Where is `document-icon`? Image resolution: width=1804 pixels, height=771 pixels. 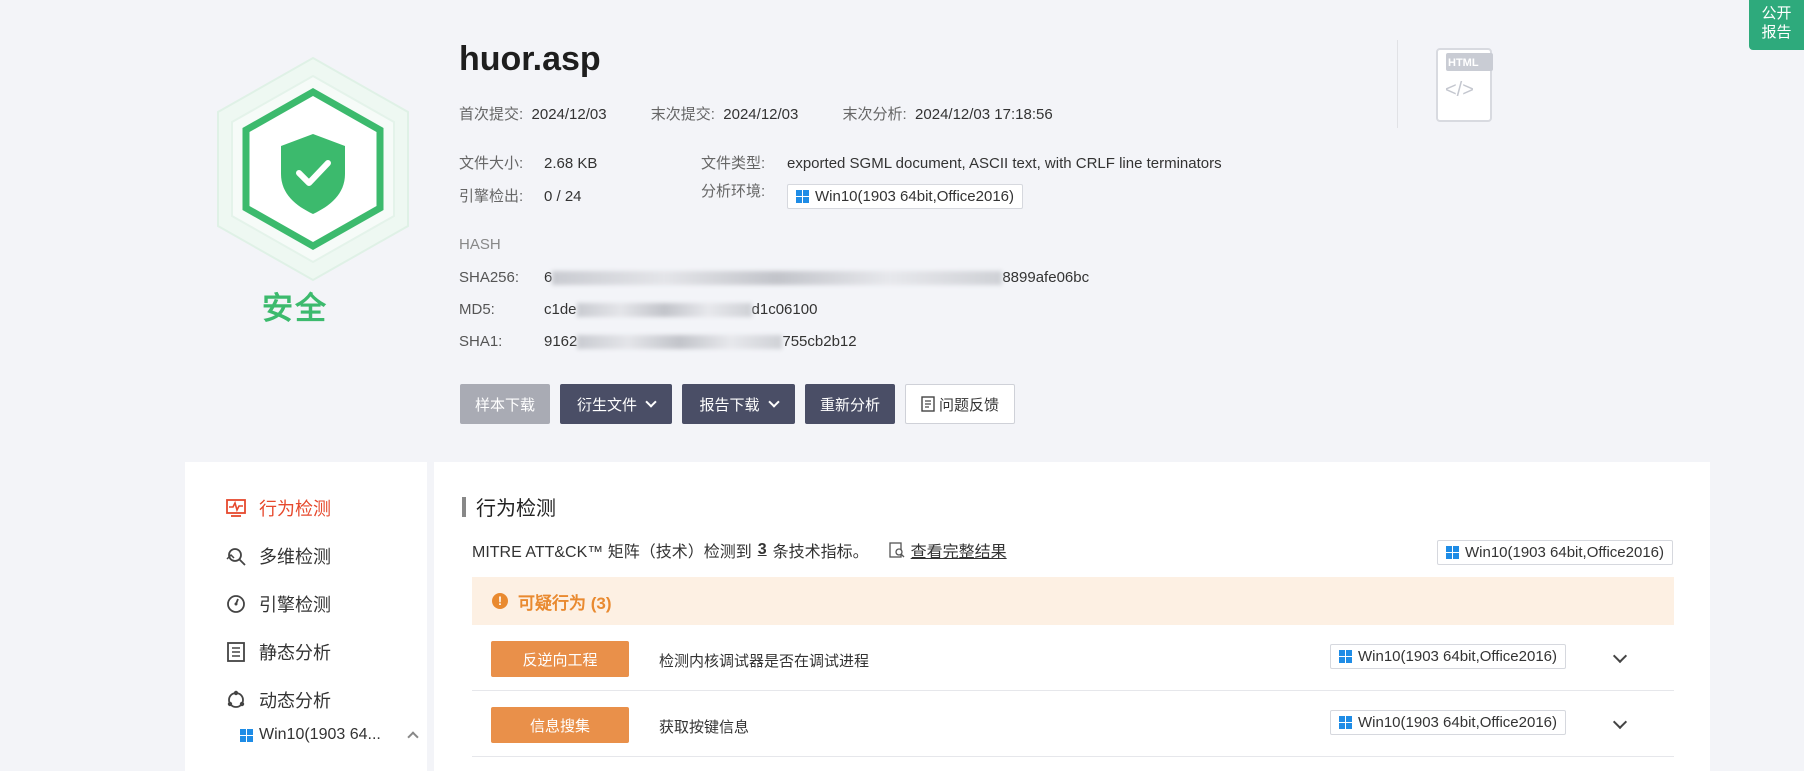 document-icon is located at coordinates (928, 404).